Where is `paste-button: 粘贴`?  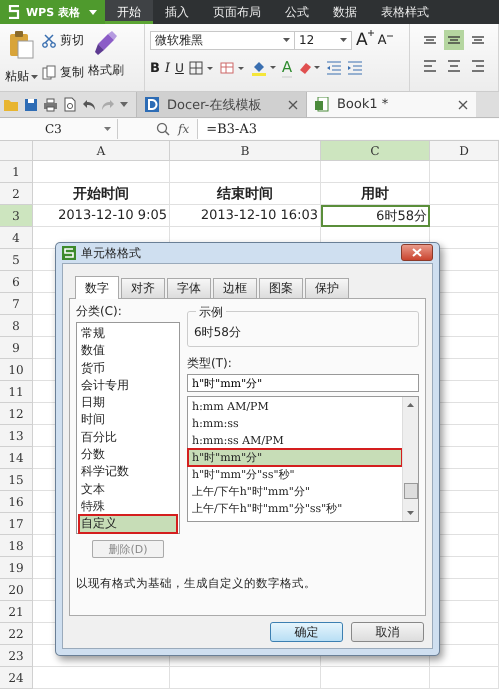 paste-button: 粘贴 is located at coordinates (21, 57).